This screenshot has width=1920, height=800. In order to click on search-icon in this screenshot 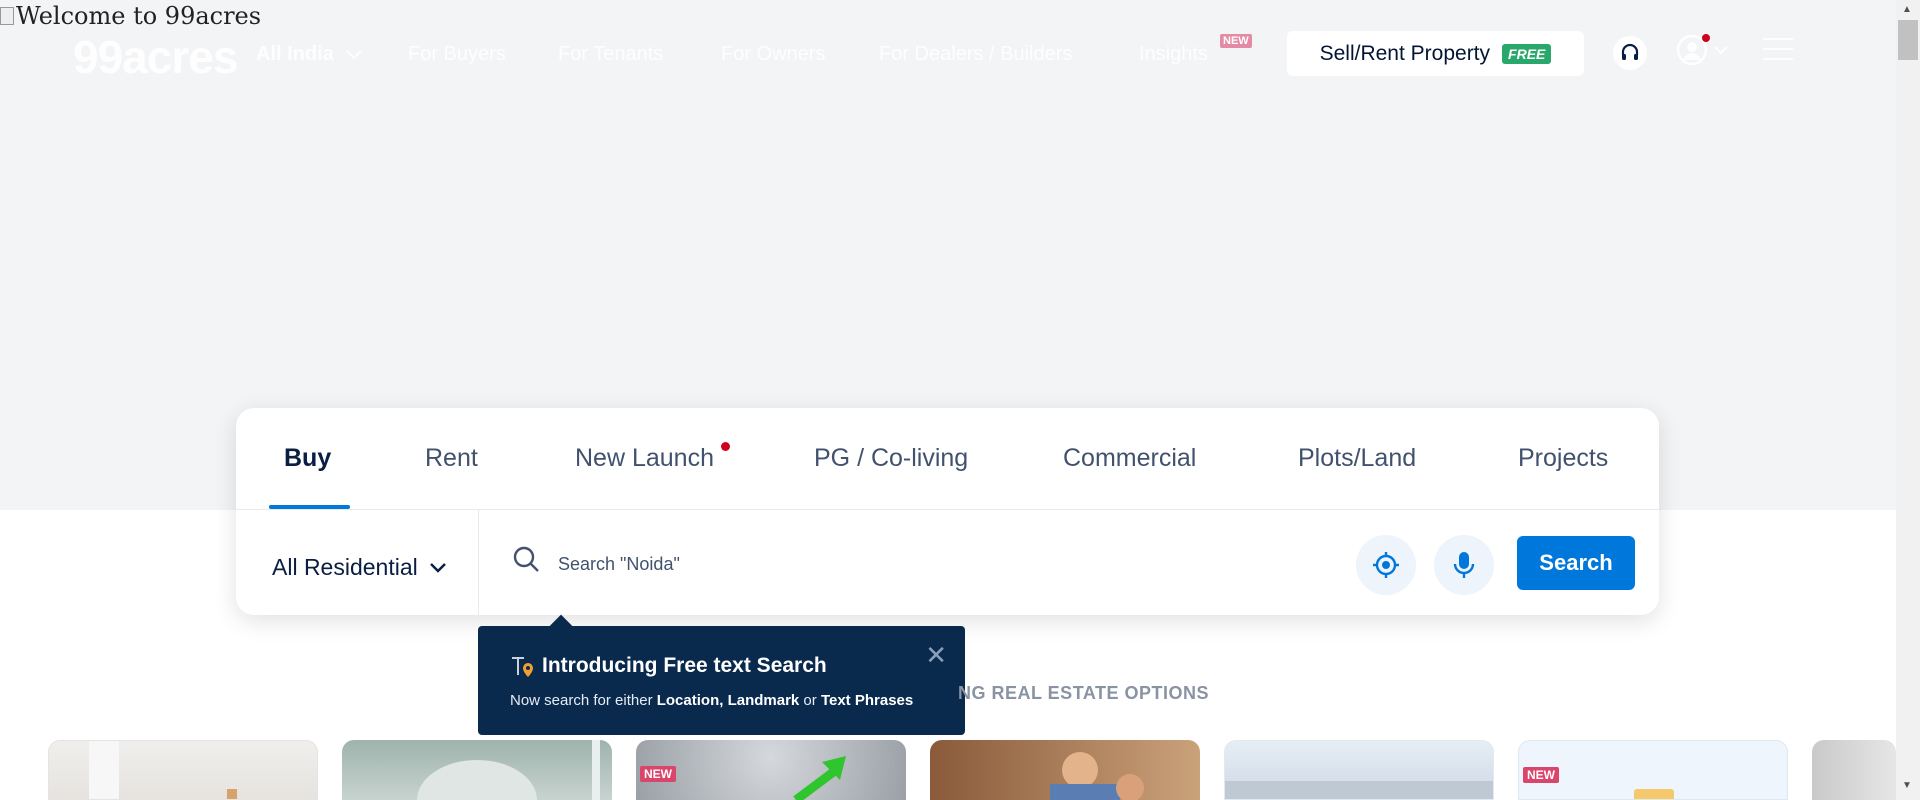, I will do `click(526, 559)`.